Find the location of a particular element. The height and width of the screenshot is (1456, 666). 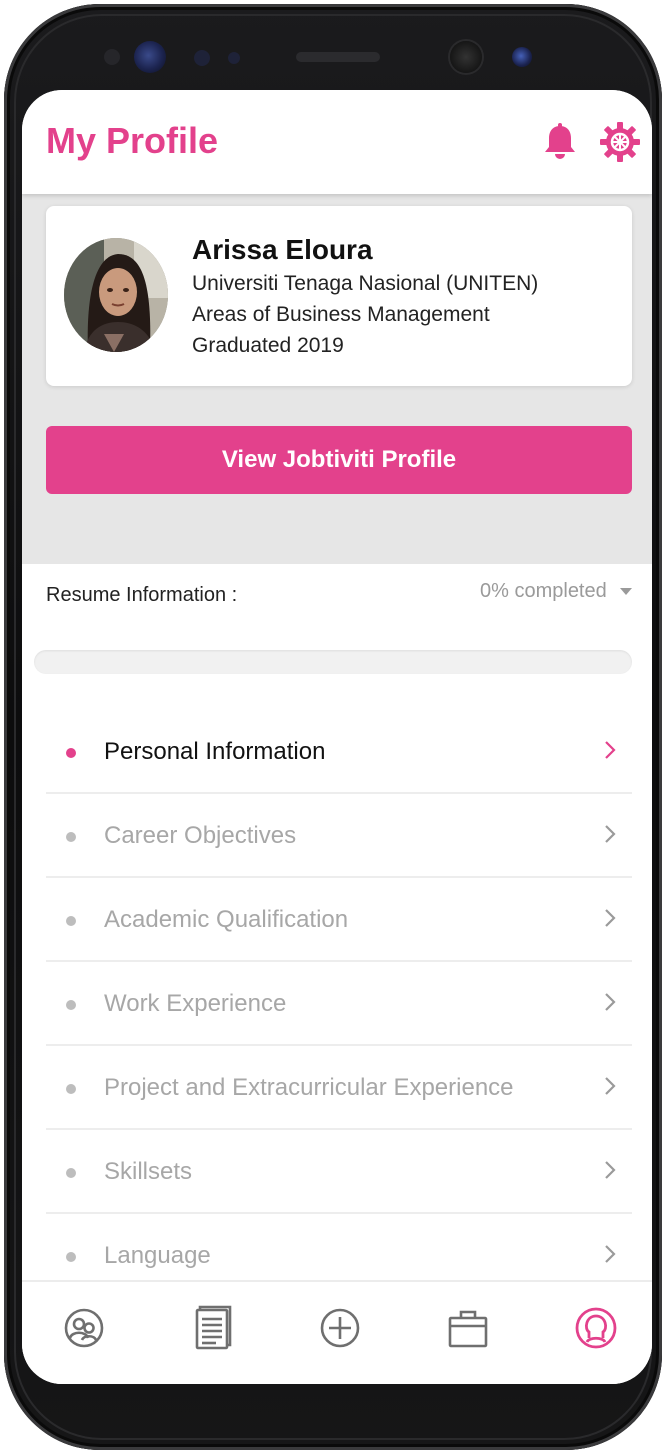

section-label: Personal Information is located at coordinates (215, 751).